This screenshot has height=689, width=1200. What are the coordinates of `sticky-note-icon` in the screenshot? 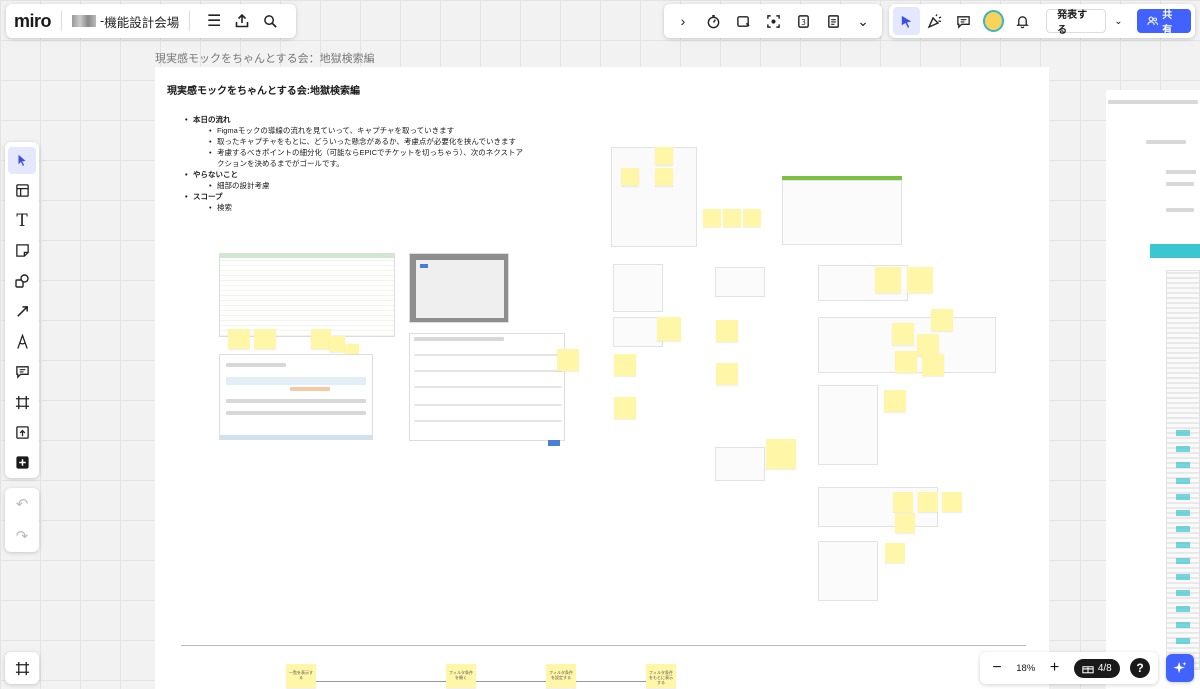 It's located at (22, 250).